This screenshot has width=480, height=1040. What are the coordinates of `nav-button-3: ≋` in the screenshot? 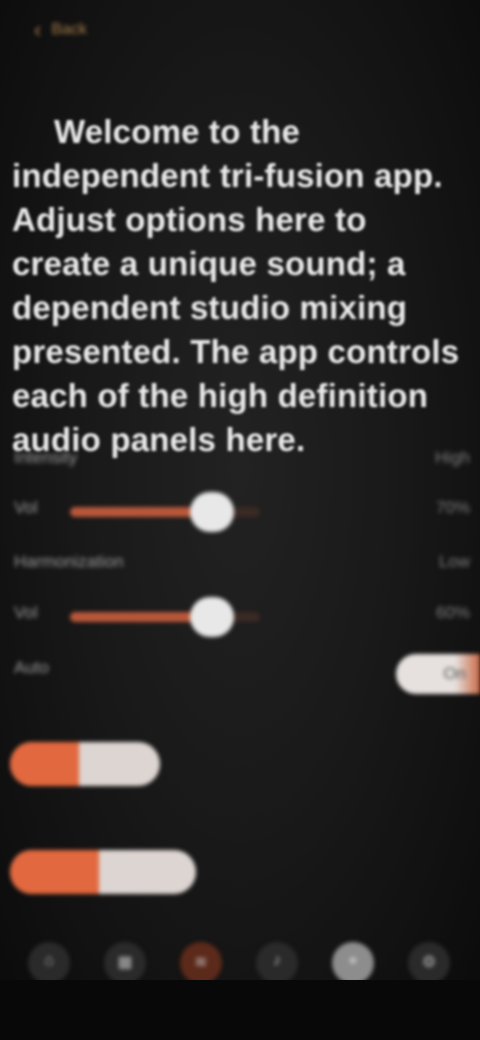 It's located at (201, 963).